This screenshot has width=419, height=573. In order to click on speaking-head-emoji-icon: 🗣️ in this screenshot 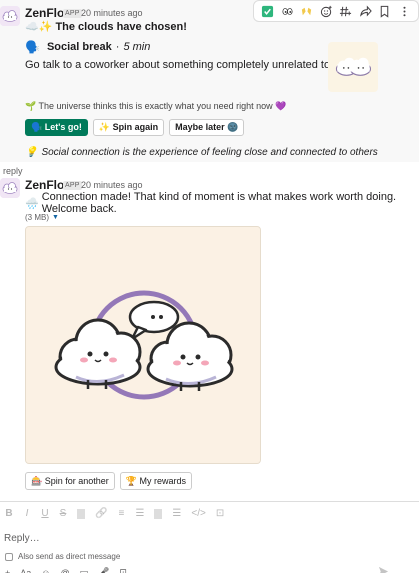, I will do `click(32, 47)`.